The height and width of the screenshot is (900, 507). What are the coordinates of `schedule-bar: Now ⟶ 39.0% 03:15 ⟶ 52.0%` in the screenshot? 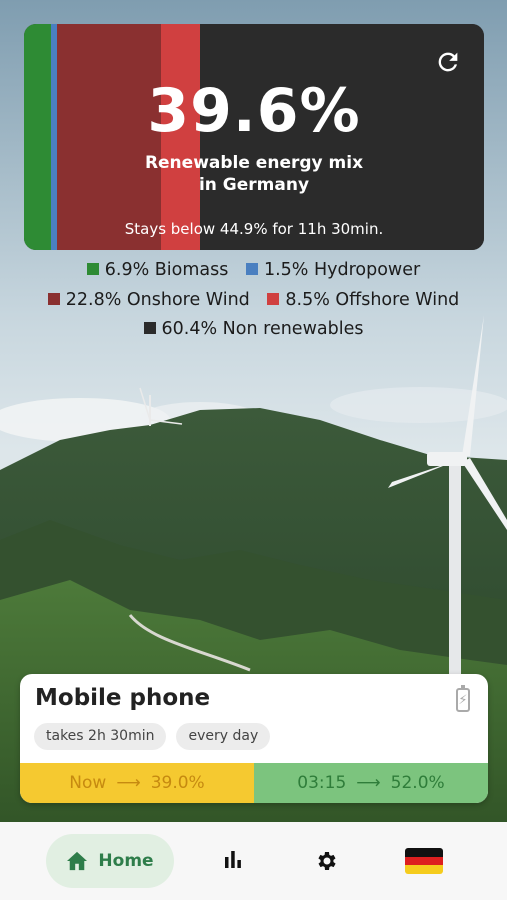 It's located at (254, 783).